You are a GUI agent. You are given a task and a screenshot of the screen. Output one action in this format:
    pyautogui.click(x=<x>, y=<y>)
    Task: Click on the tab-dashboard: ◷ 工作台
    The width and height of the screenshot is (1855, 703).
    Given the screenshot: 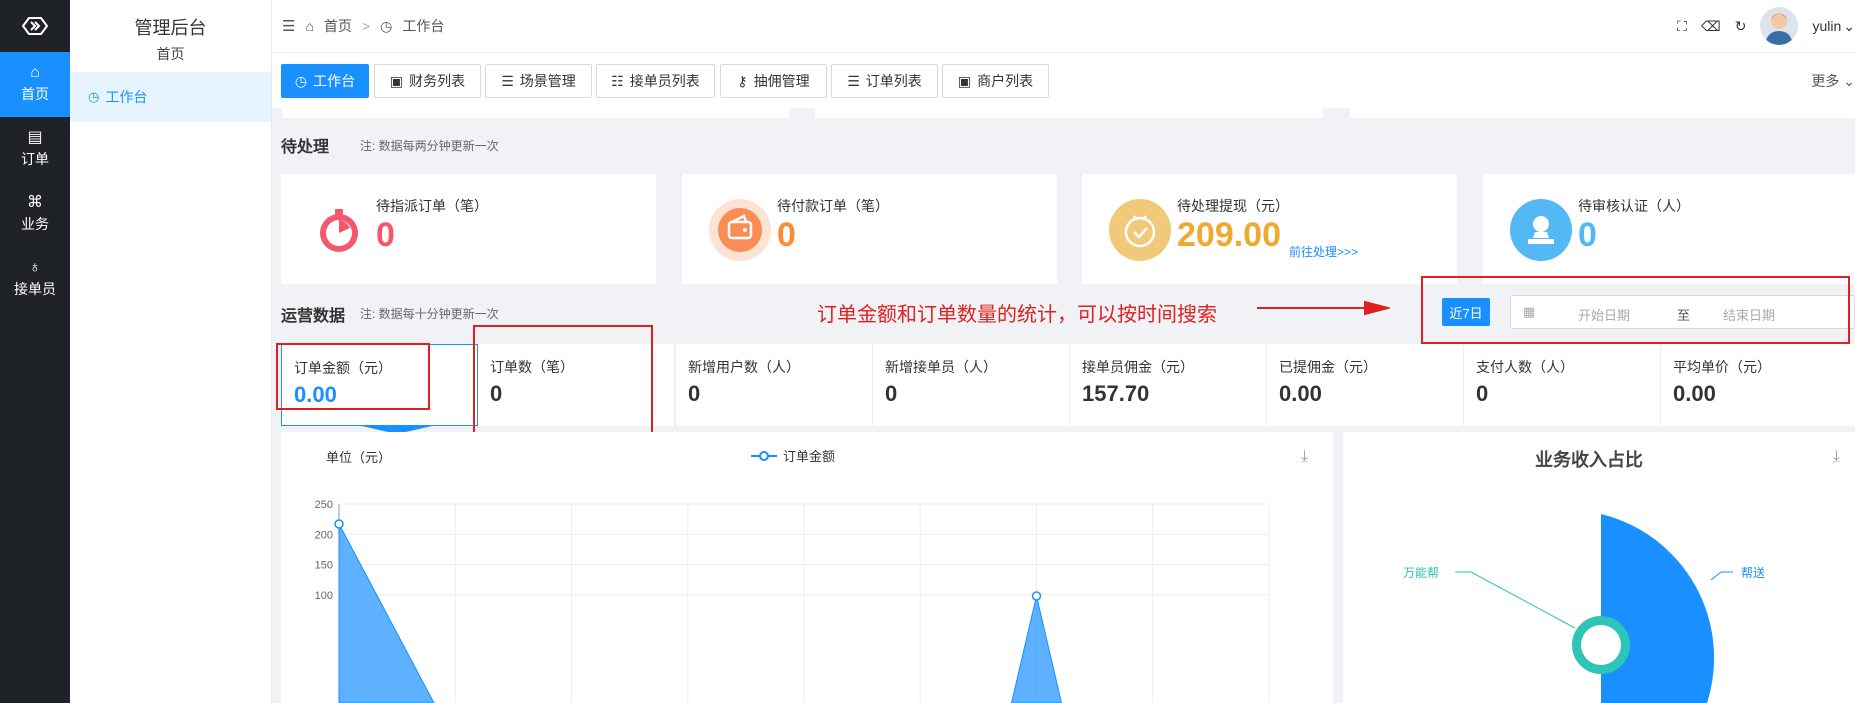 What is the action you would take?
    pyautogui.click(x=325, y=81)
    